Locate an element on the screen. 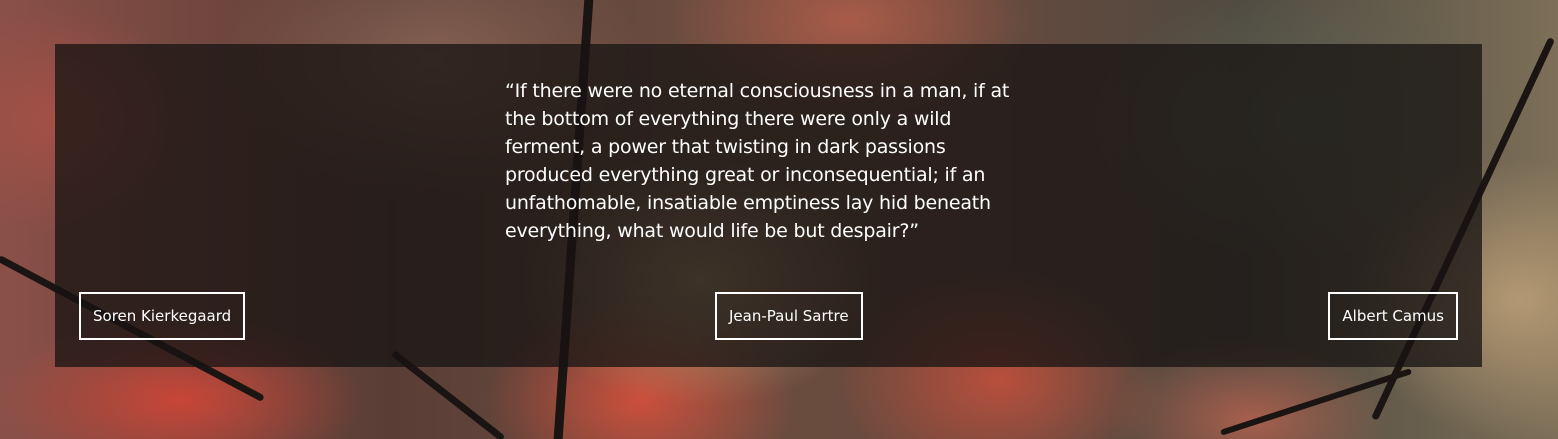  author-button-camus: Albert Camus is located at coordinates (1393, 316).